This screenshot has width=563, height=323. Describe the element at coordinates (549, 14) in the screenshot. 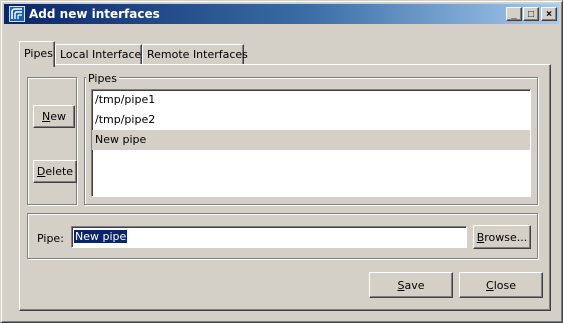

I see `close-window-button: ×` at that location.